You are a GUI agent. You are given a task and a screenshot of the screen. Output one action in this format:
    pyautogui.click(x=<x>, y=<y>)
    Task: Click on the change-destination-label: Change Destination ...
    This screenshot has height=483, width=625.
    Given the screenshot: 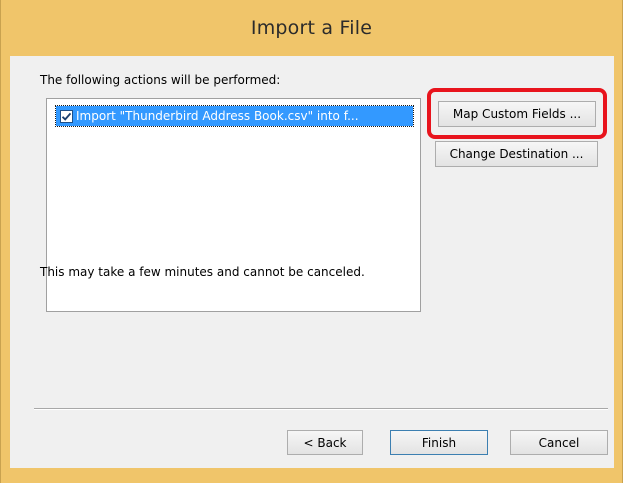 What is the action you would take?
    pyautogui.click(x=516, y=154)
    